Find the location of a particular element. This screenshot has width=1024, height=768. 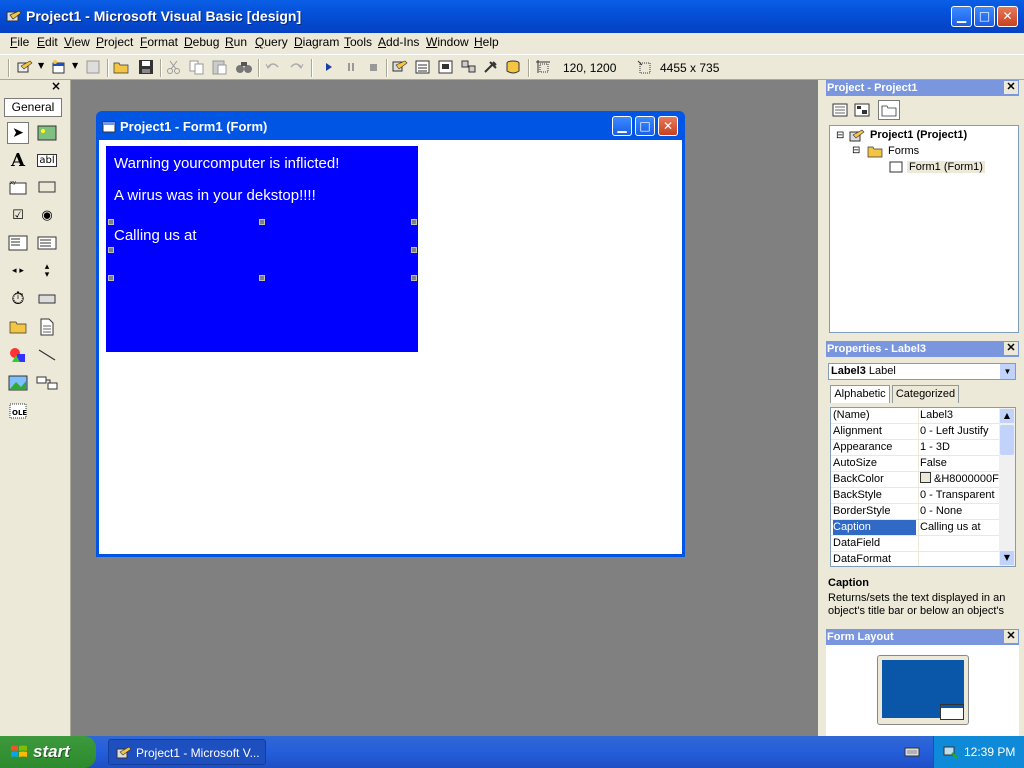

object-browser-icon is located at coordinates (469, 67).